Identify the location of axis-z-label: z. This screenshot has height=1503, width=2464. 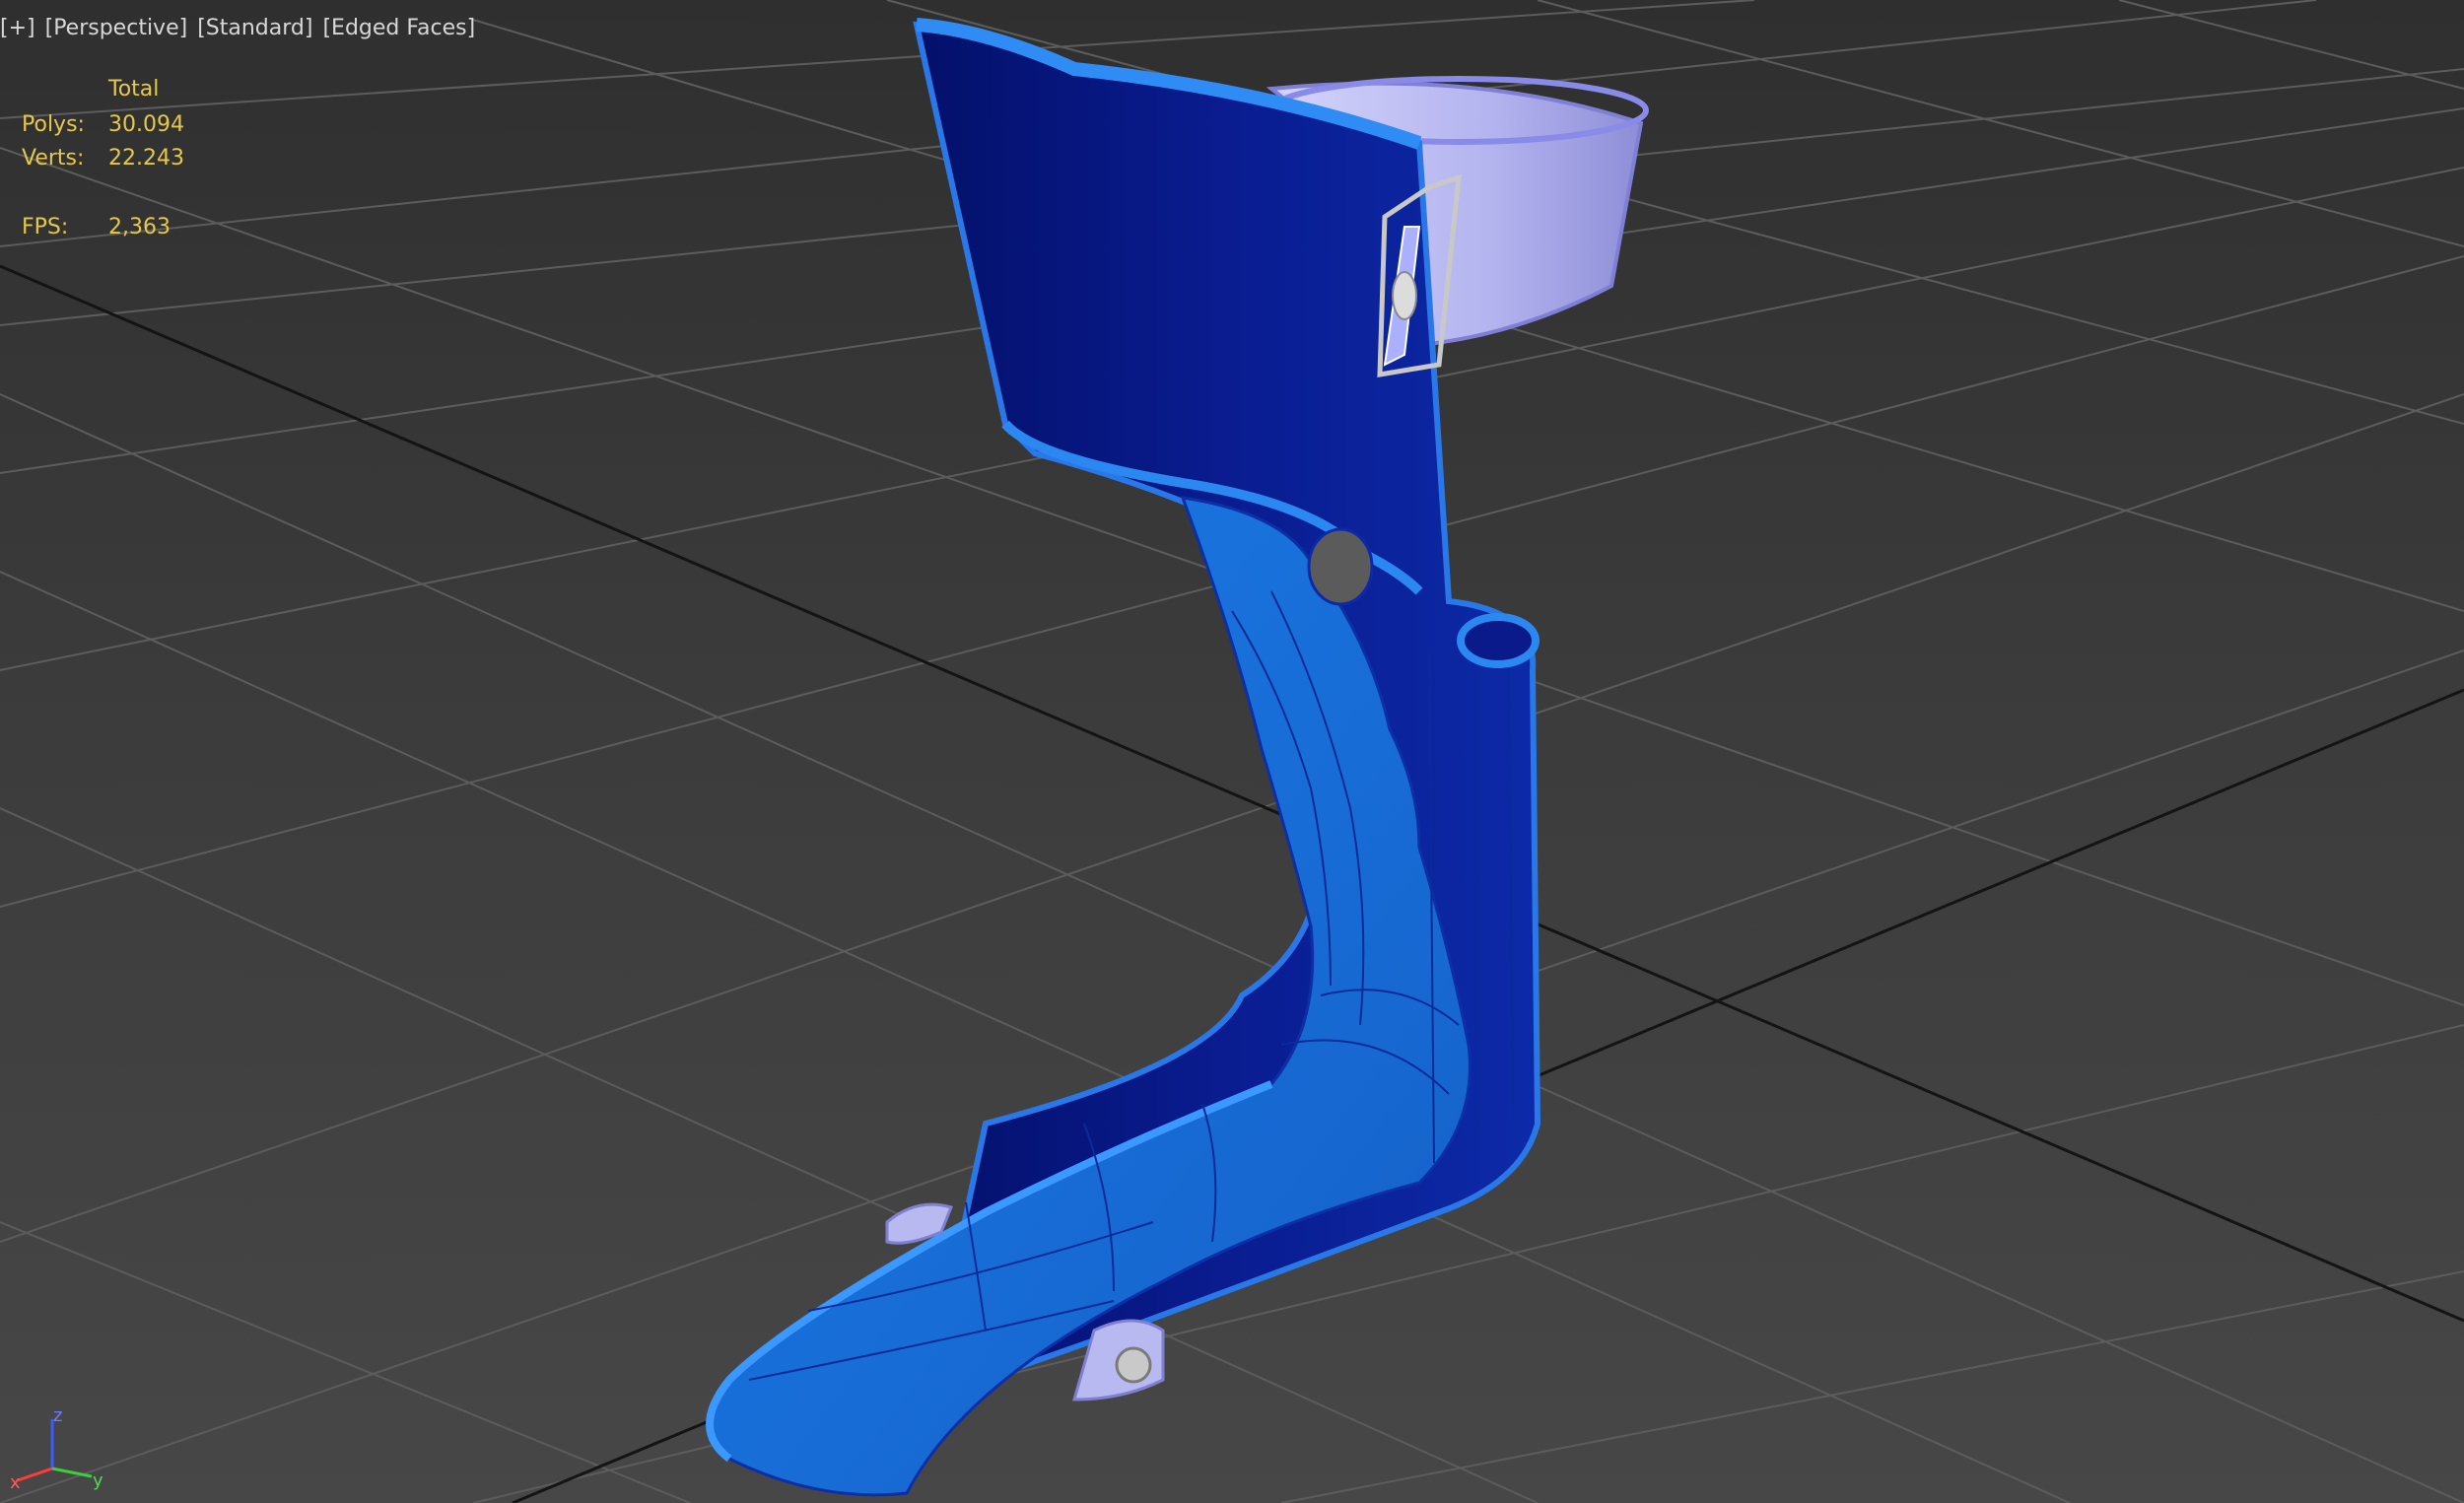
(57, 1415).